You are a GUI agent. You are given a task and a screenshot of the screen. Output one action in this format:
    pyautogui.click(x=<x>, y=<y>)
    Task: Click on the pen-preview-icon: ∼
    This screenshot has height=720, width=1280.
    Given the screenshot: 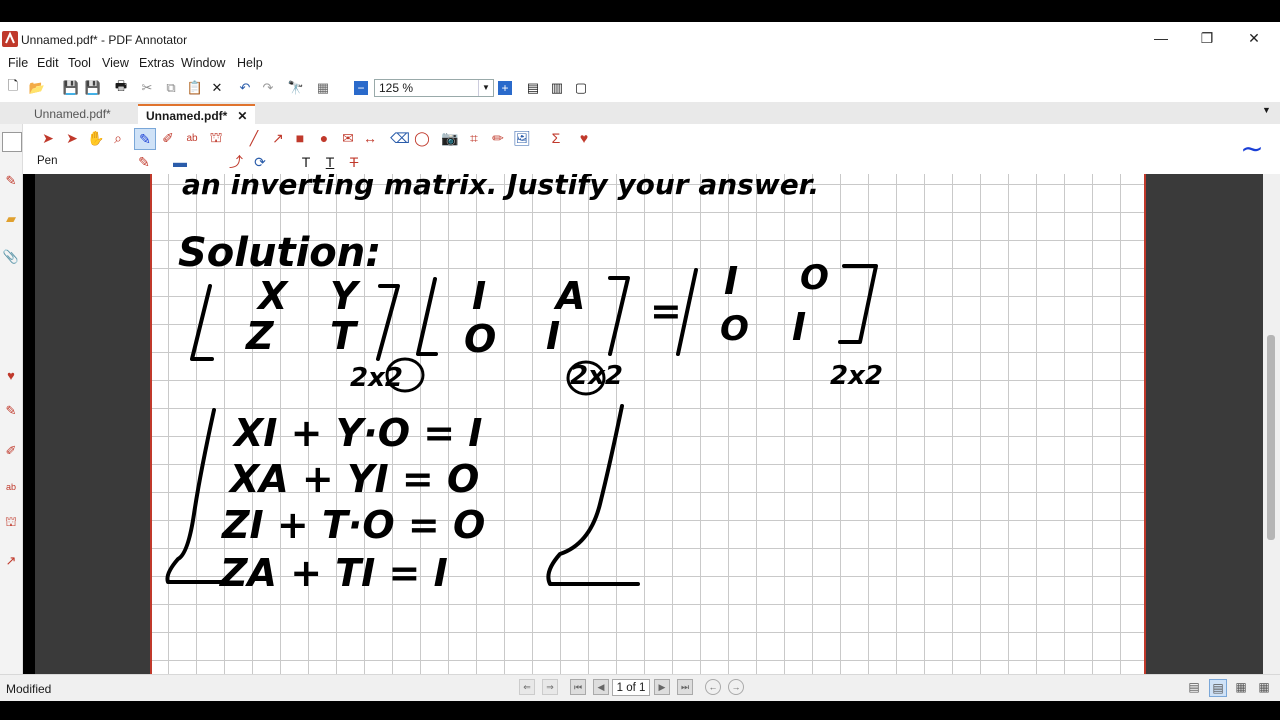 What is the action you would take?
    pyautogui.click(x=1252, y=148)
    